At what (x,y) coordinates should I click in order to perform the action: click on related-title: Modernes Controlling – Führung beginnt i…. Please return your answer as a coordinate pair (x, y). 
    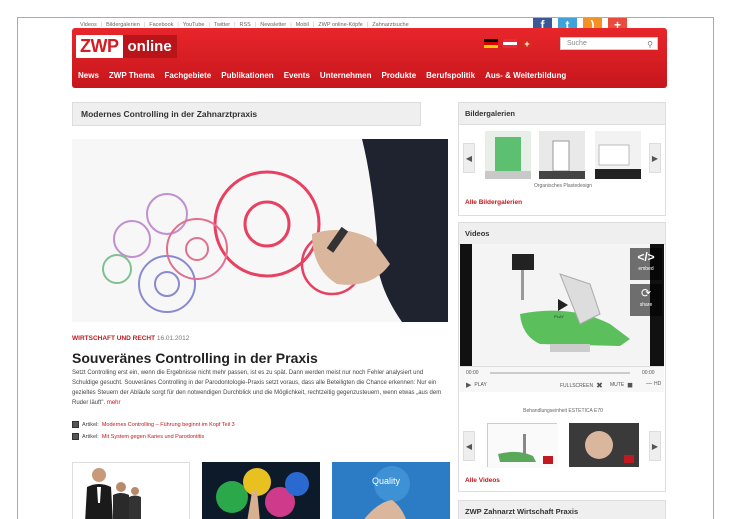
    Looking at the image, I should click on (168, 425).